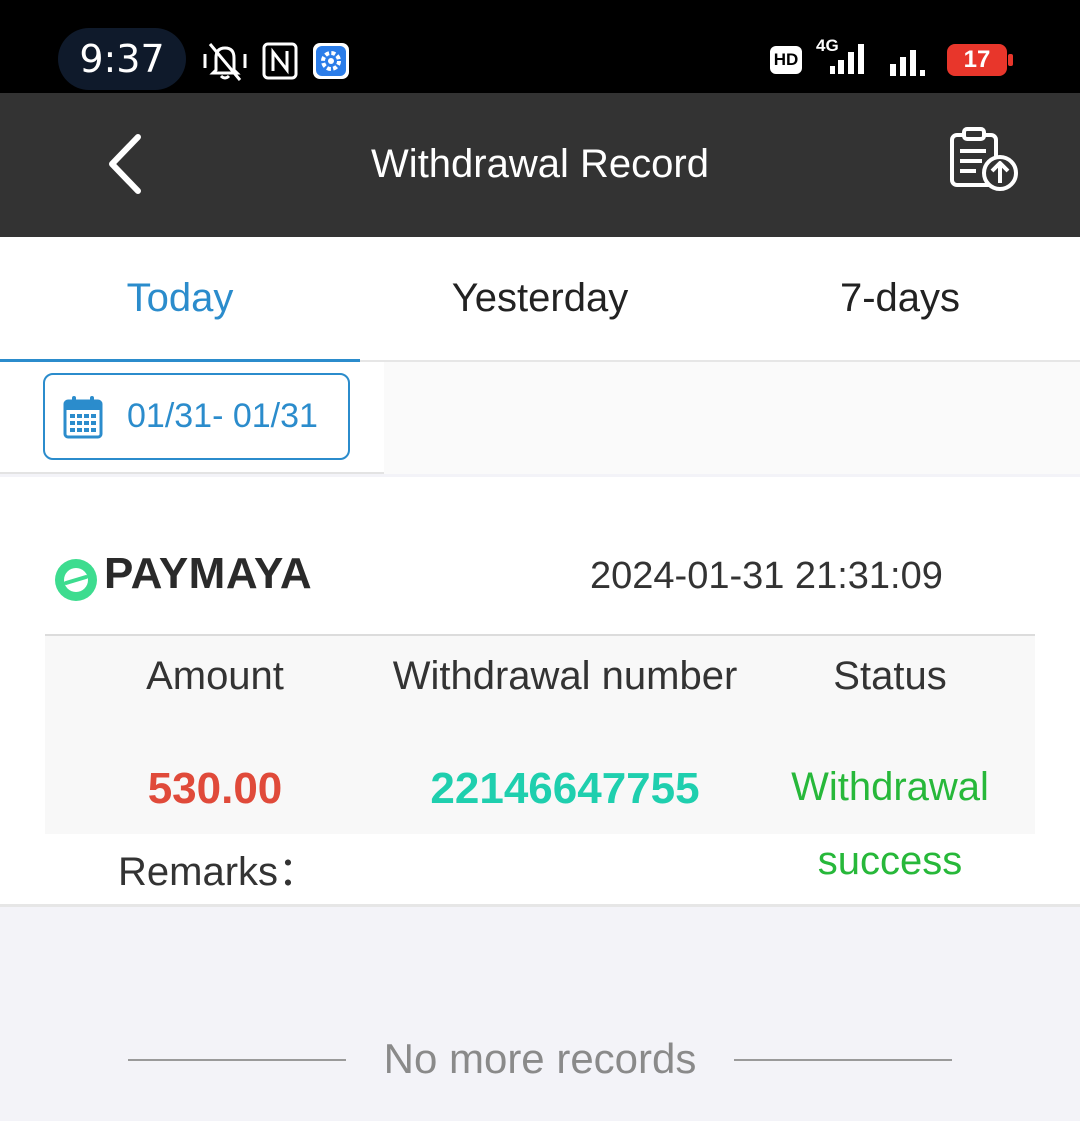 This screenshot has width=1080, height=1121. Describe the element at coordinates (83, 417) in the screenshot. I see `calendar-icon` at that location.